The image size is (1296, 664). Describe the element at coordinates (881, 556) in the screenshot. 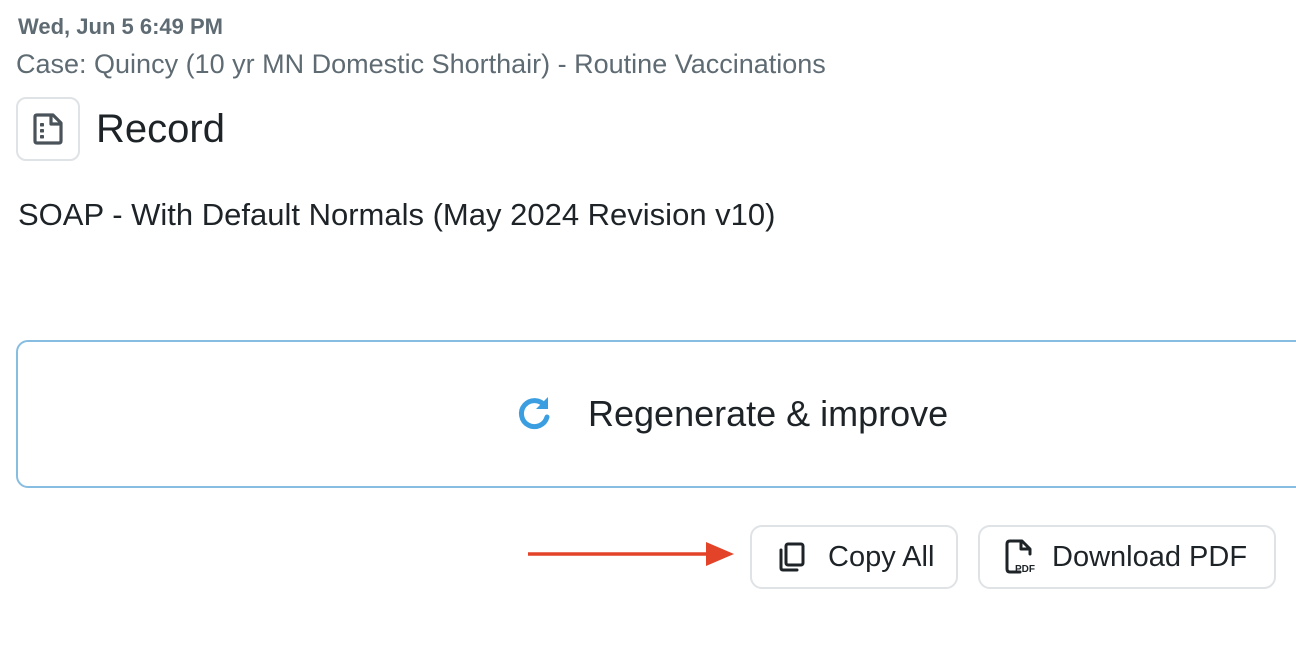

I see `copy-all-label: Copy All` at that location.